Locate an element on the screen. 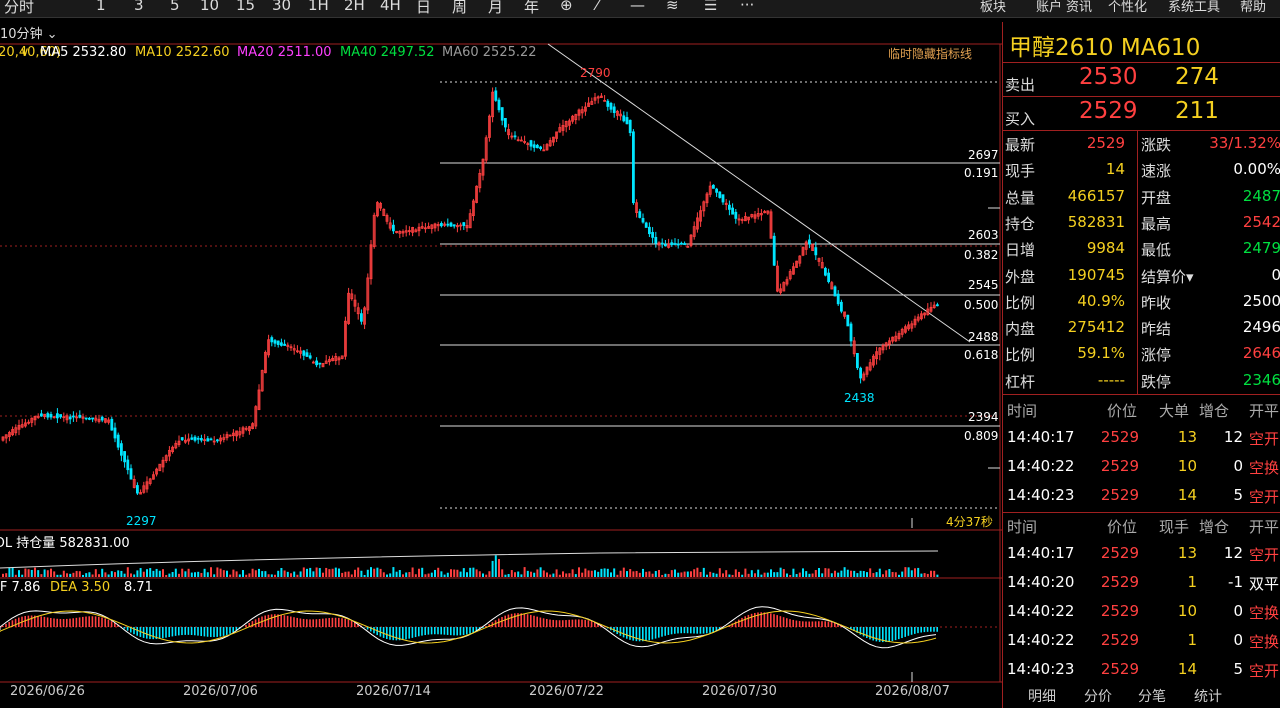 The width and height of the screenshot is (1280, 708). cell-time: 14:40:23 is located at coordinates (1041, 495).